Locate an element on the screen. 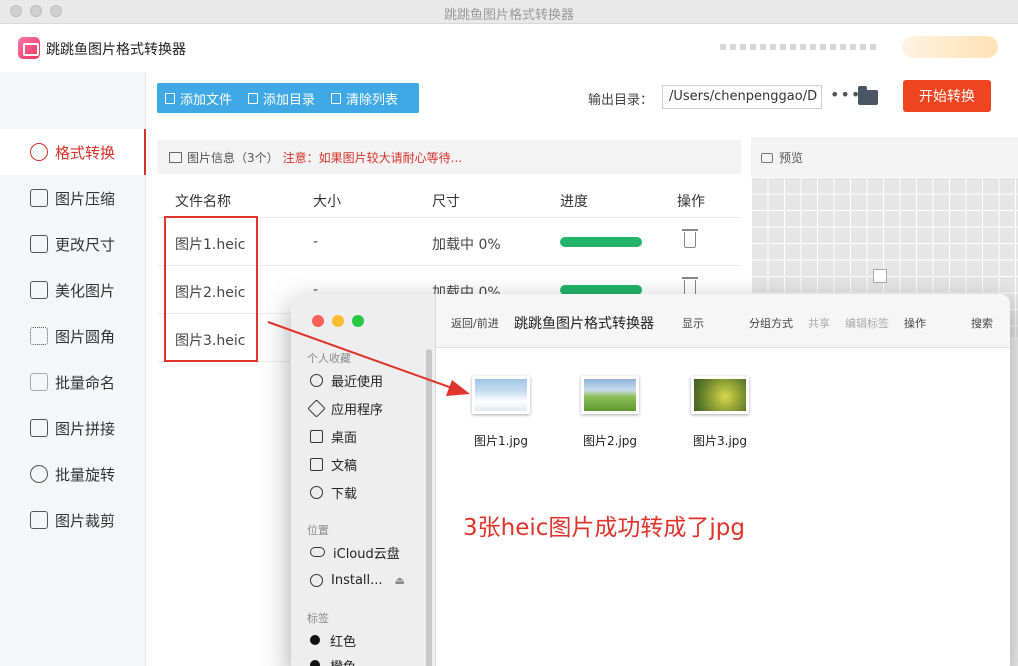 The height and width of the screenshot is (666, 1018). output-directory-label: 输出目录： is located at coordinates (621, 100).